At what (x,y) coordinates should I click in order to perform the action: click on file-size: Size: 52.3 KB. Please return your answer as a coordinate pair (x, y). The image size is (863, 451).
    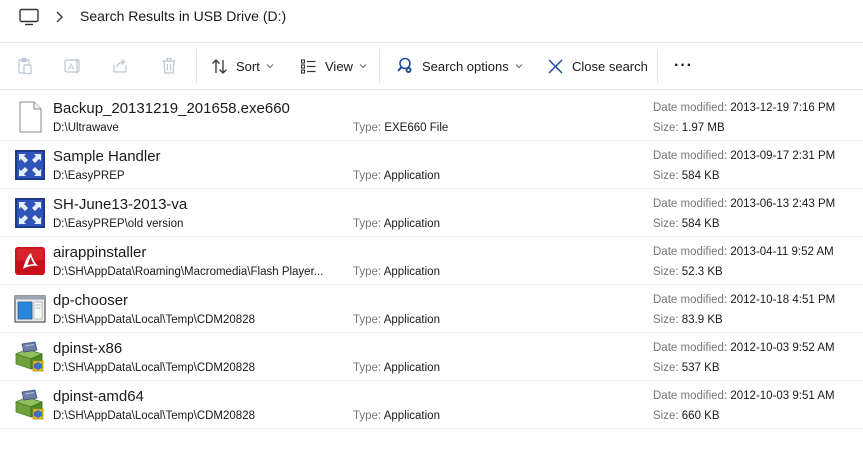
    Looking at the image, I should click on (688, 272).